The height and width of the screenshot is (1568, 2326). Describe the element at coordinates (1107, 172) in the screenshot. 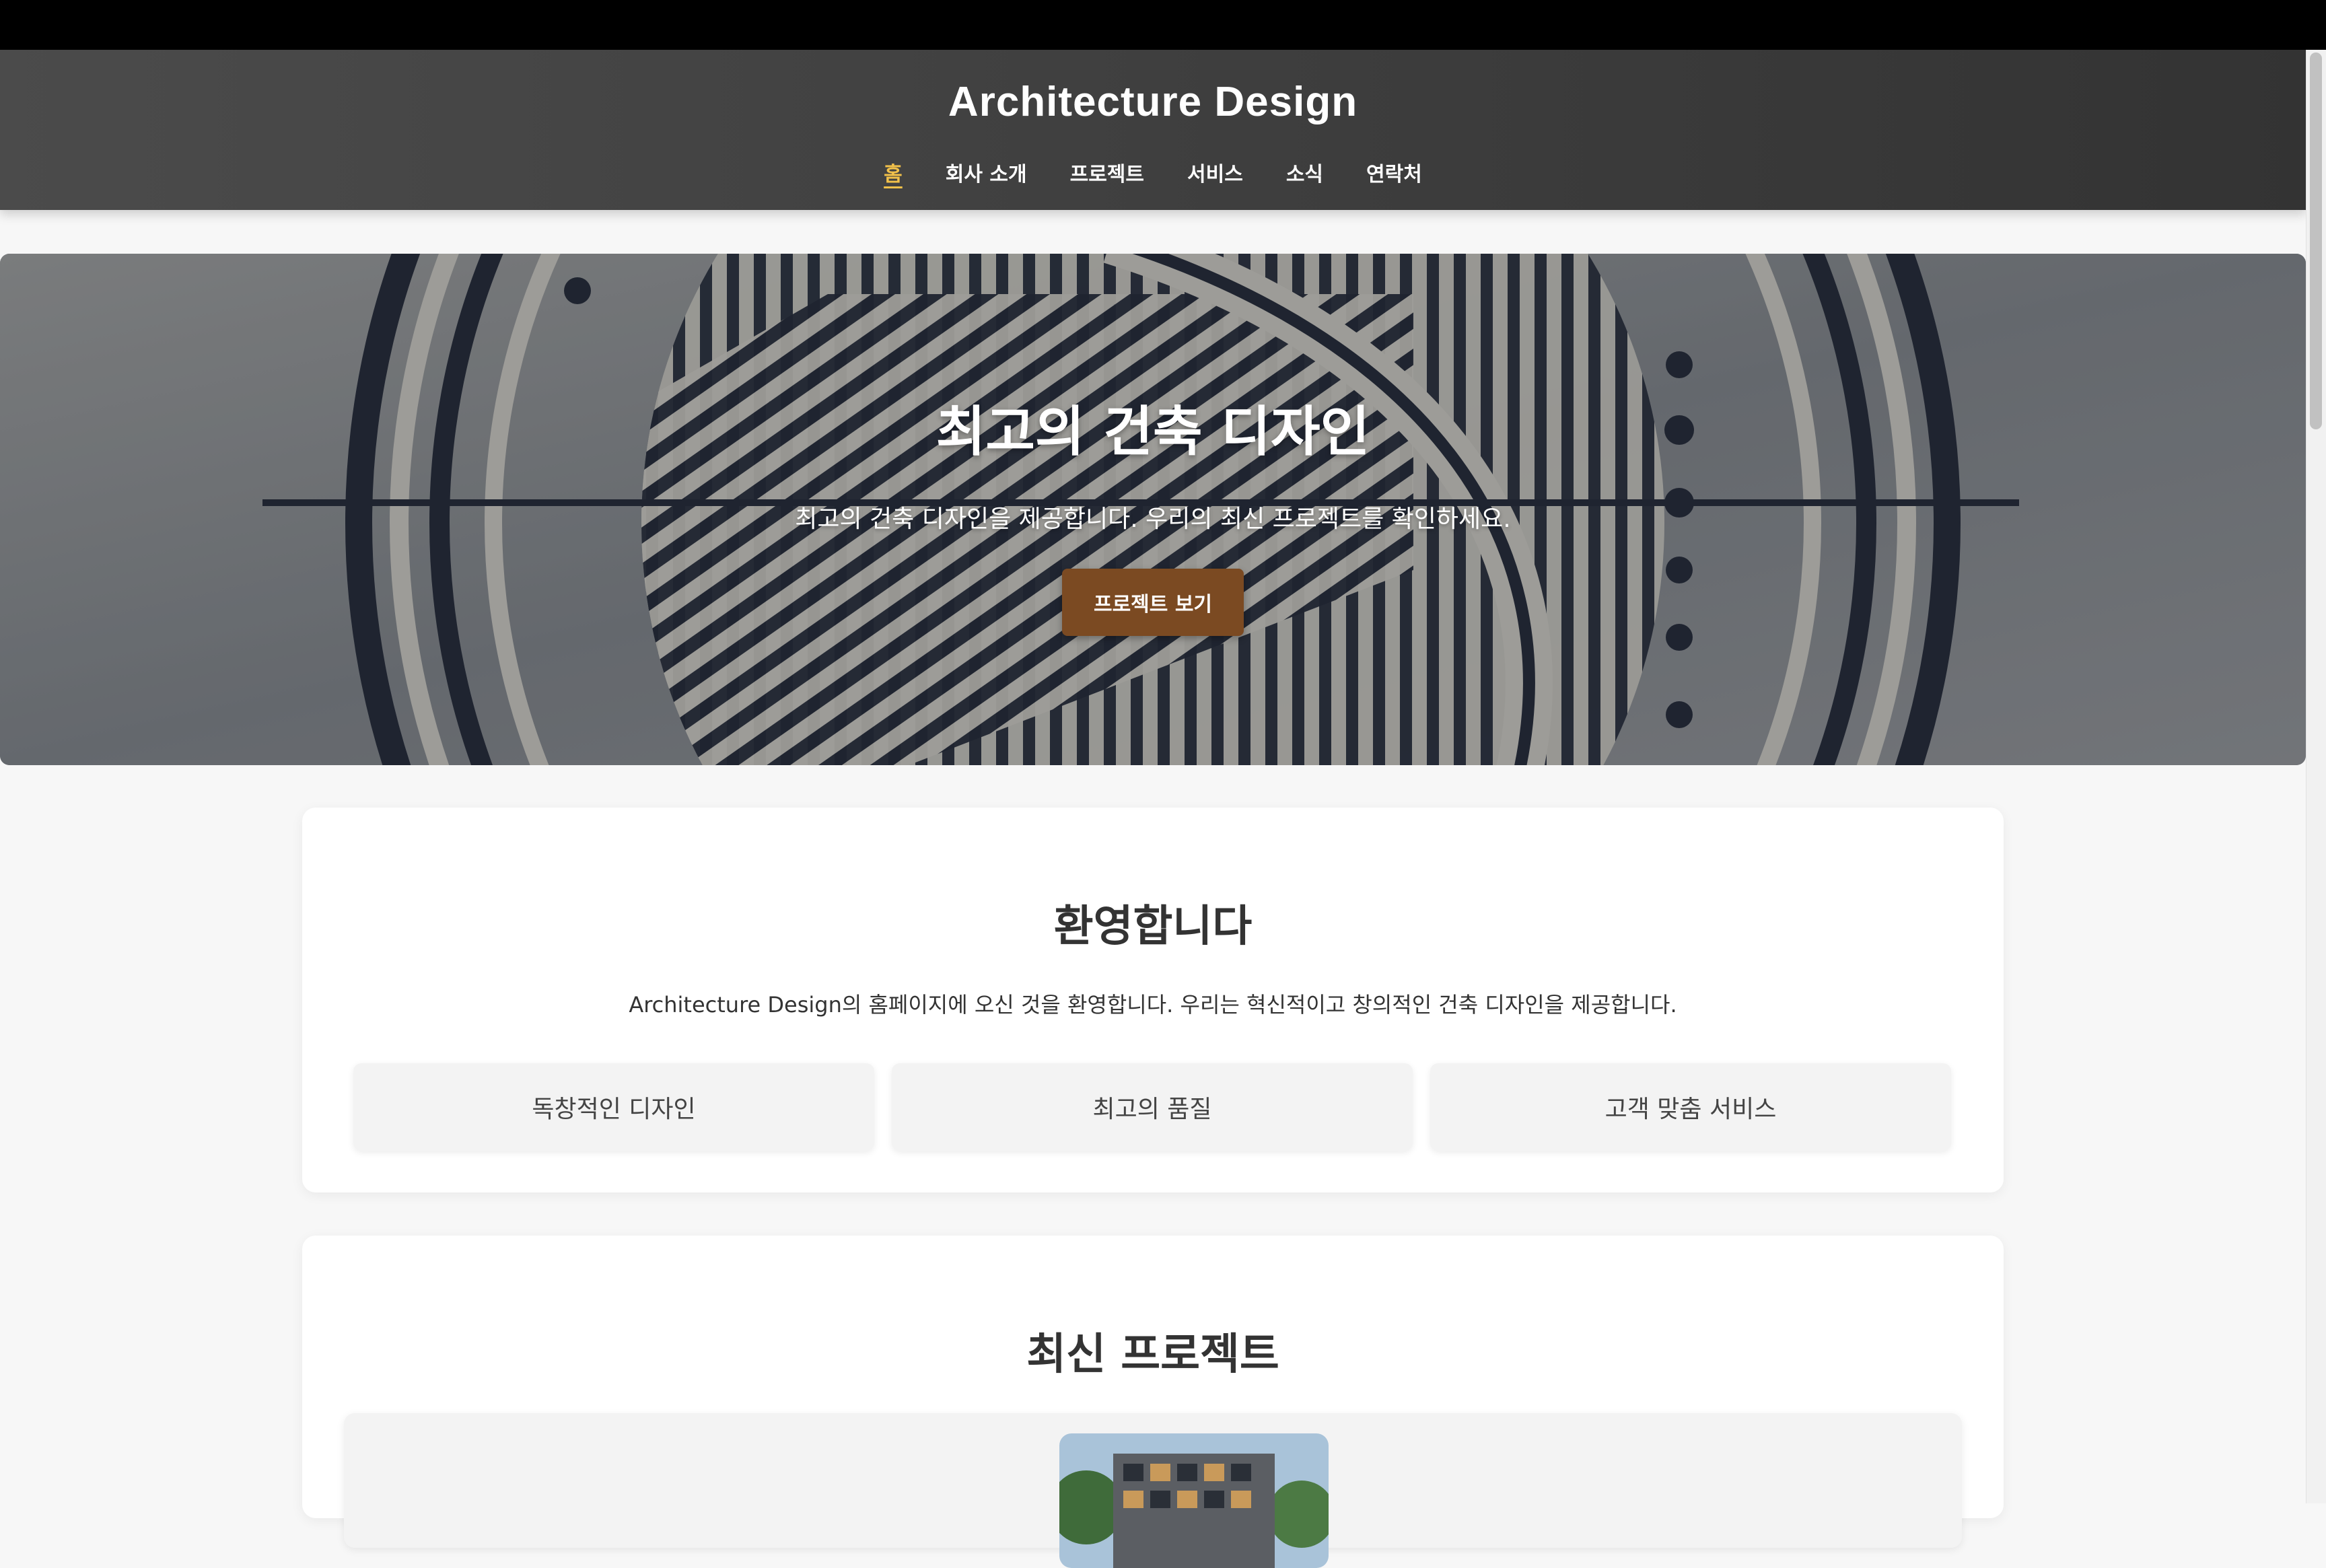

I see `nav-item-projects: 프로젝트` at that location.